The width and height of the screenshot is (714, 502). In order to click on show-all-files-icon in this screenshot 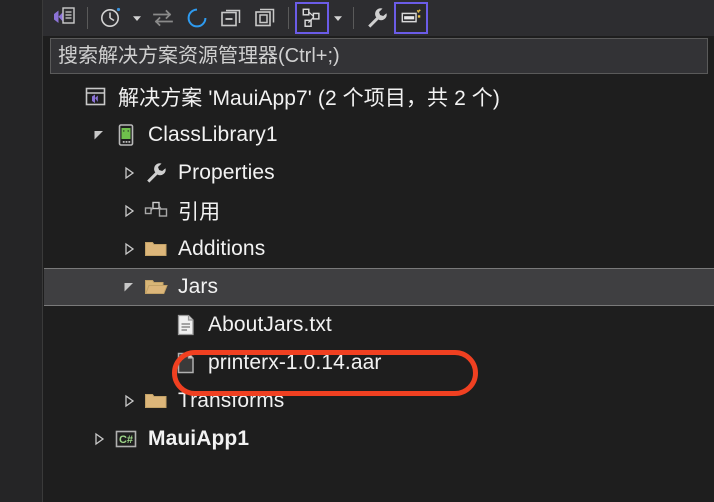, I will do `click(265, 17)`.